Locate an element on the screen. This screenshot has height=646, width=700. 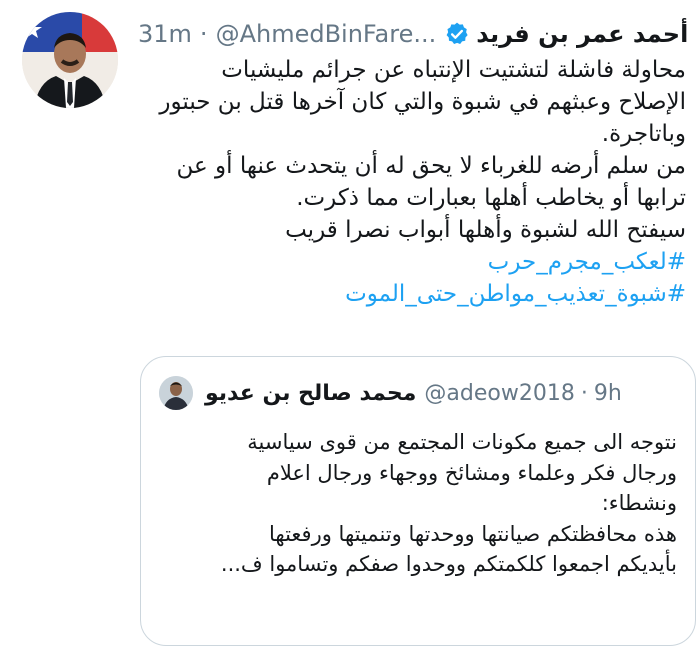
quoted-author-handle: @adeow2018 is located at coordinates (499, 393).